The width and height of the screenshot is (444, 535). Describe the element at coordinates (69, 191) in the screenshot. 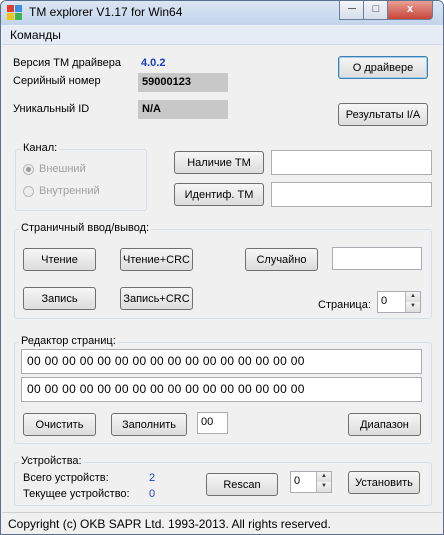

I see `radio-internal-label: Внутренний` at that location.